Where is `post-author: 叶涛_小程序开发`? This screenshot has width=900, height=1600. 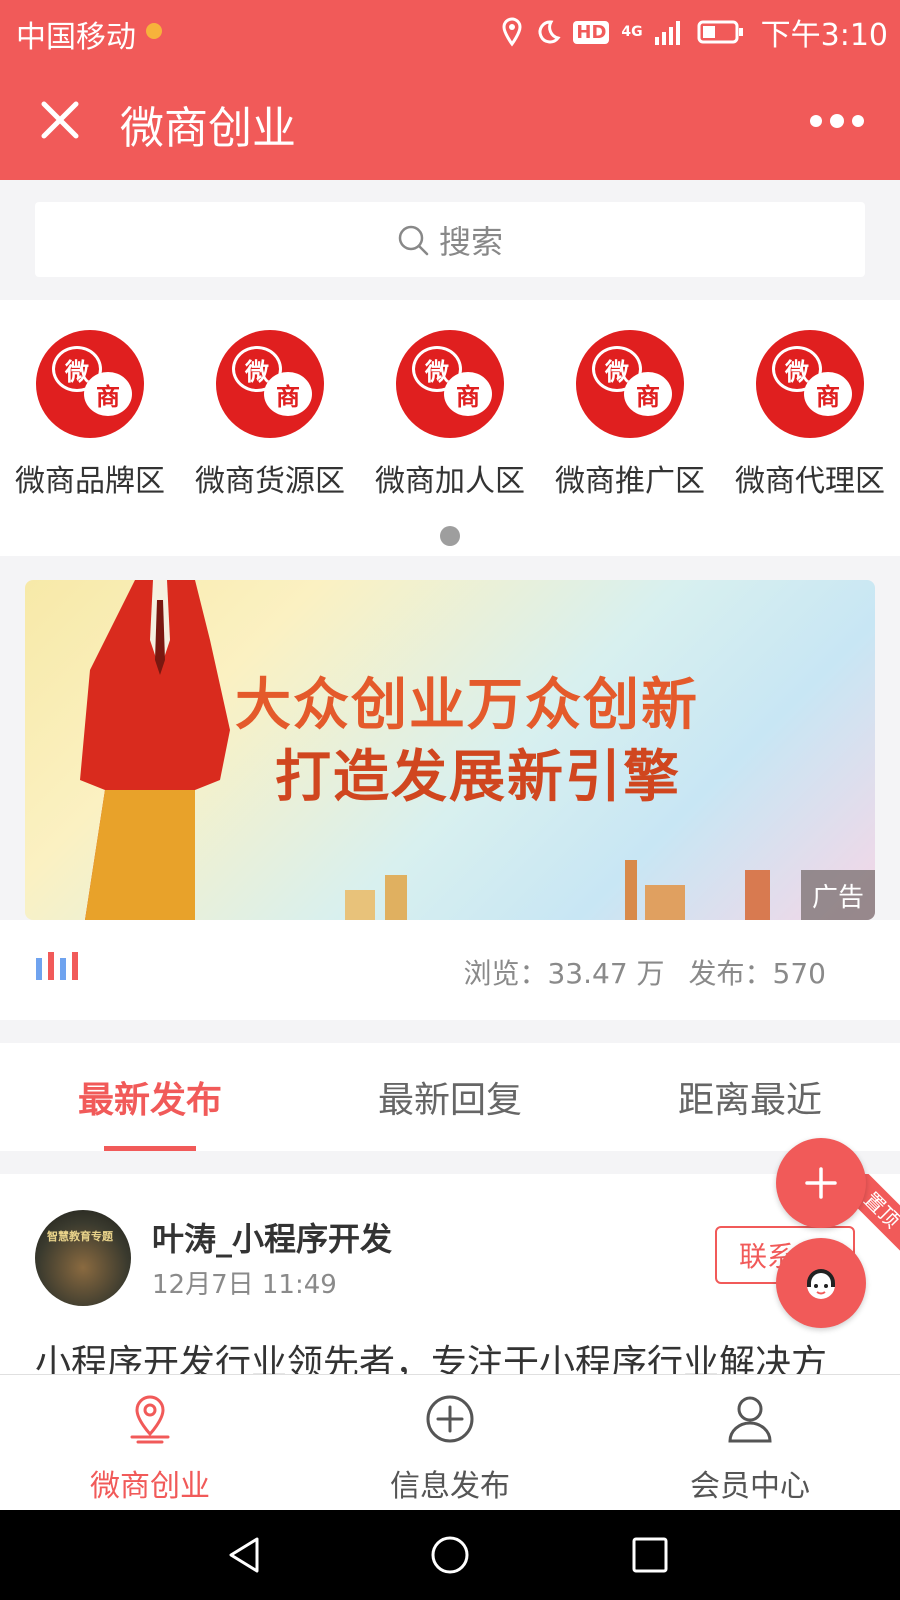
post-author: 叶涛_小程序开发 is located at coordinates (272, 1237).